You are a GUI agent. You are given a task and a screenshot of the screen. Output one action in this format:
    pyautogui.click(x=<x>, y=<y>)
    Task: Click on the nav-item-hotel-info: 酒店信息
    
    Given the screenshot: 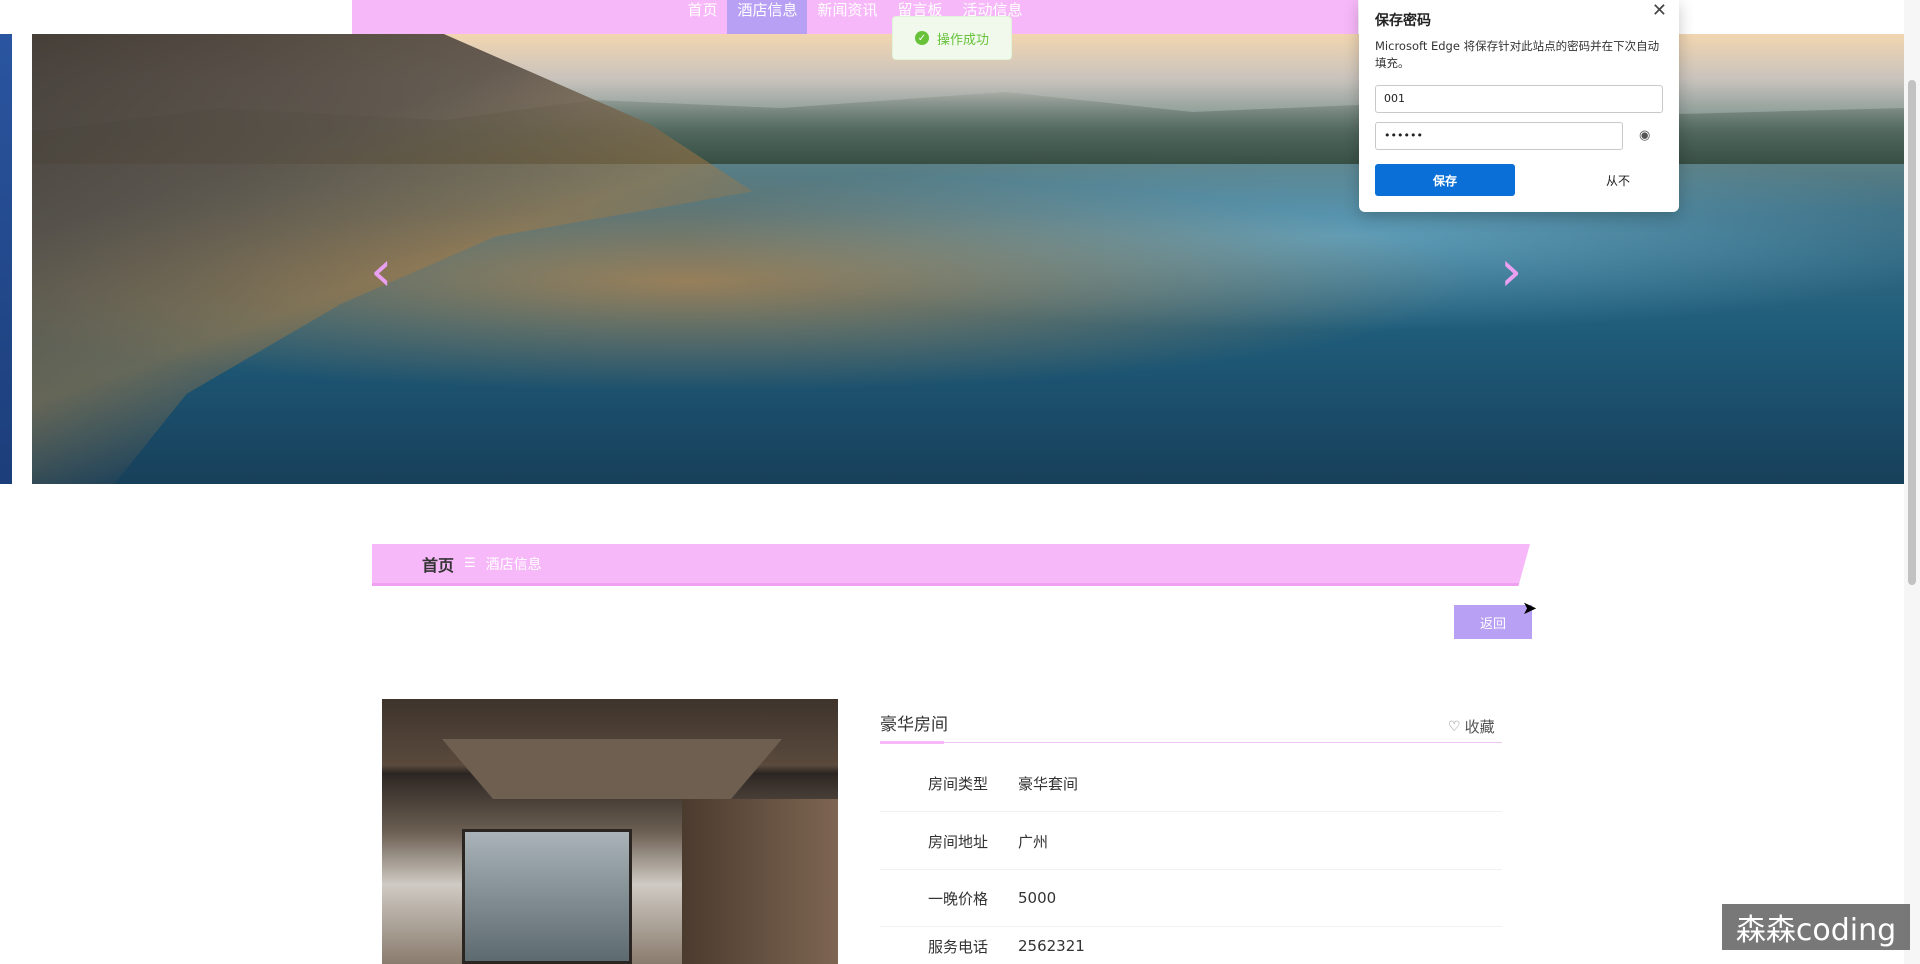 What is the action you would take?
    pyautogui.click(x=767, y=17)
    